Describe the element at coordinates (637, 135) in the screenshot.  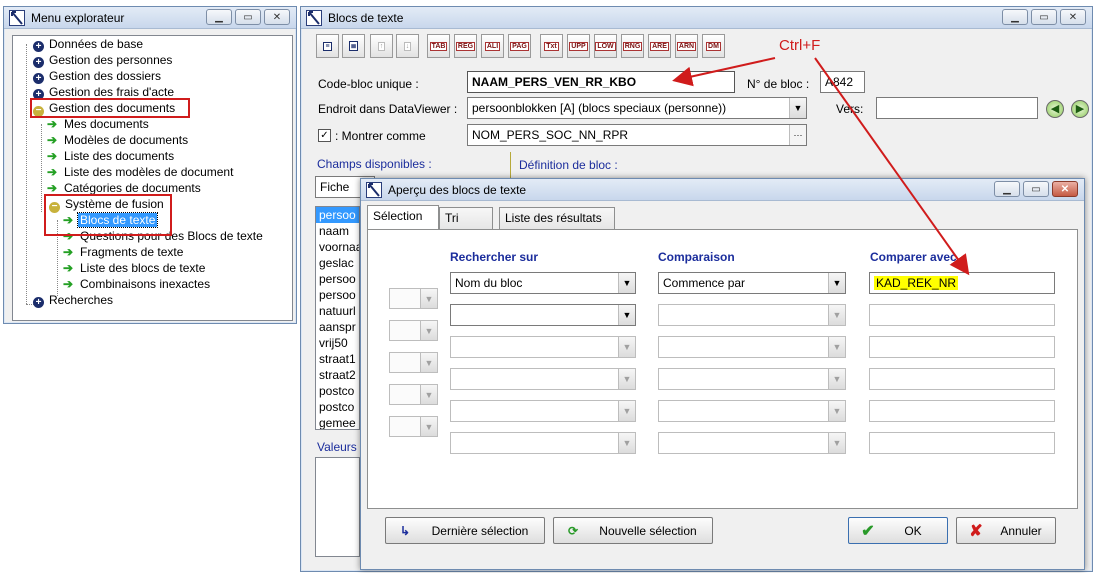
I see `montrer-field: NOM_PERS_SOC_NN_RPR ···` at that location.